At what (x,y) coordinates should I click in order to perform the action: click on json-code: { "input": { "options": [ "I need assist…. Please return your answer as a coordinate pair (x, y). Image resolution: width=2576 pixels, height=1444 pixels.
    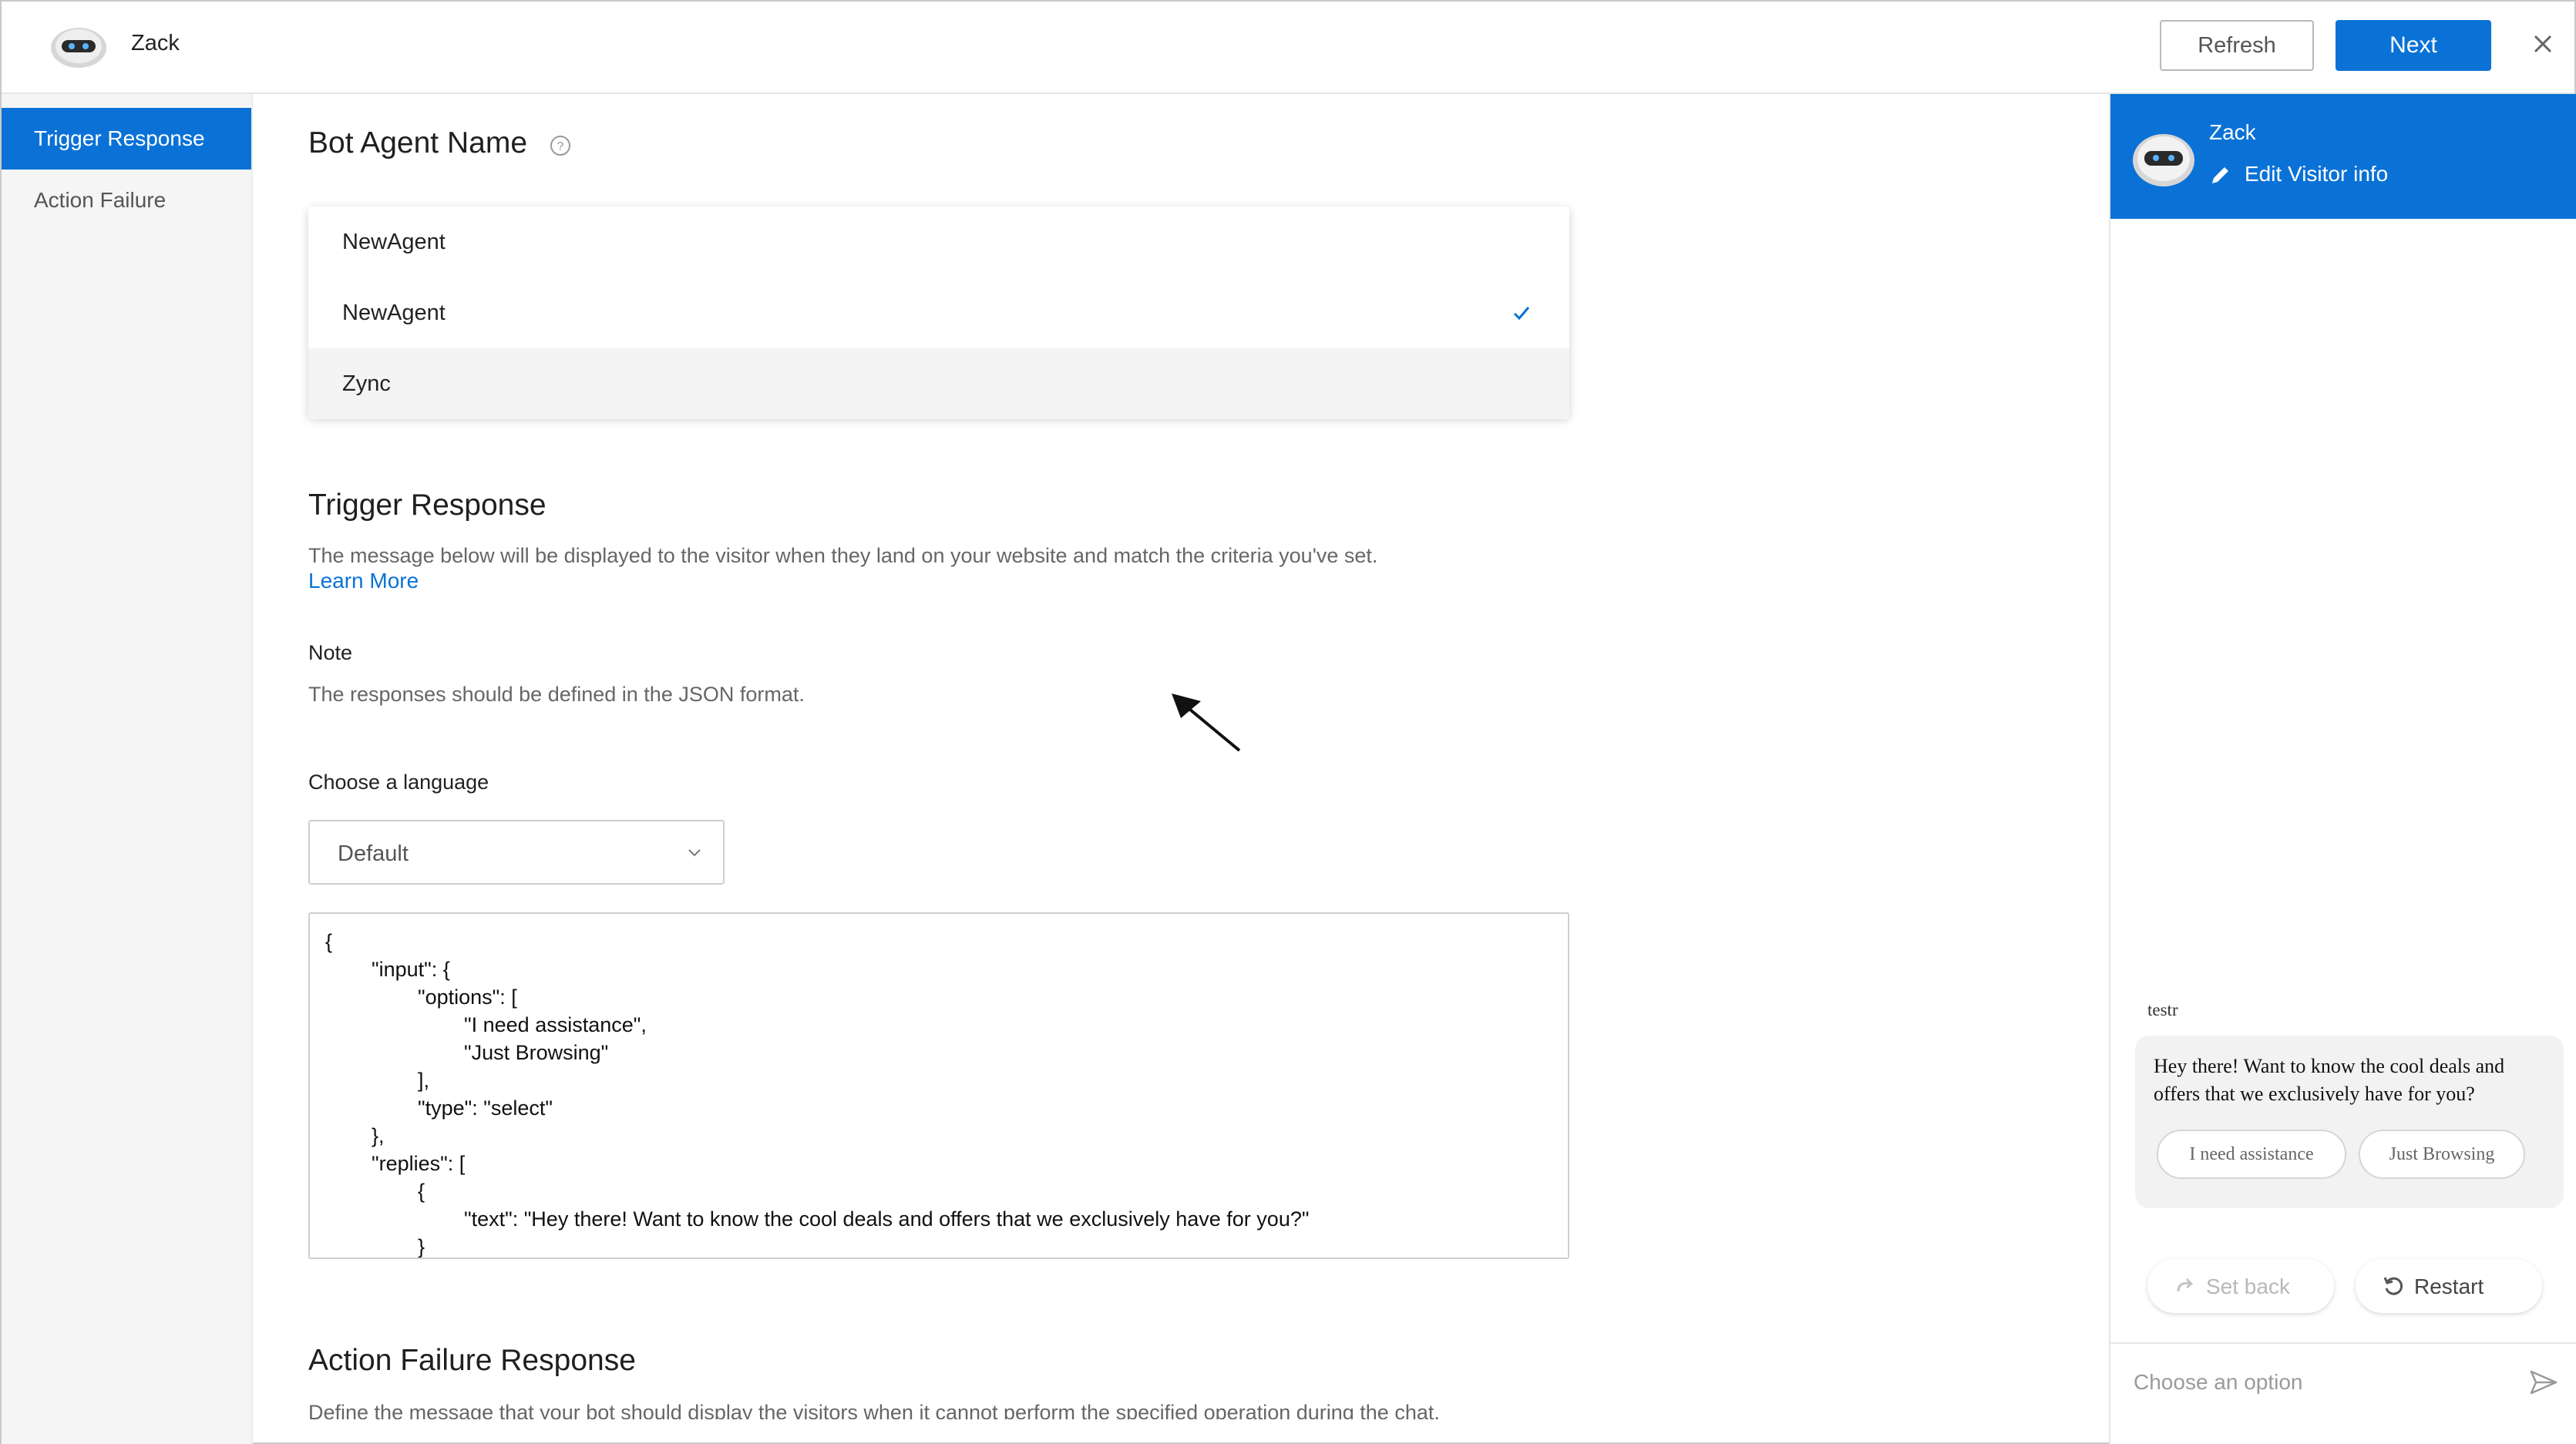
    Looking at the image, I should click on (817, 1094).